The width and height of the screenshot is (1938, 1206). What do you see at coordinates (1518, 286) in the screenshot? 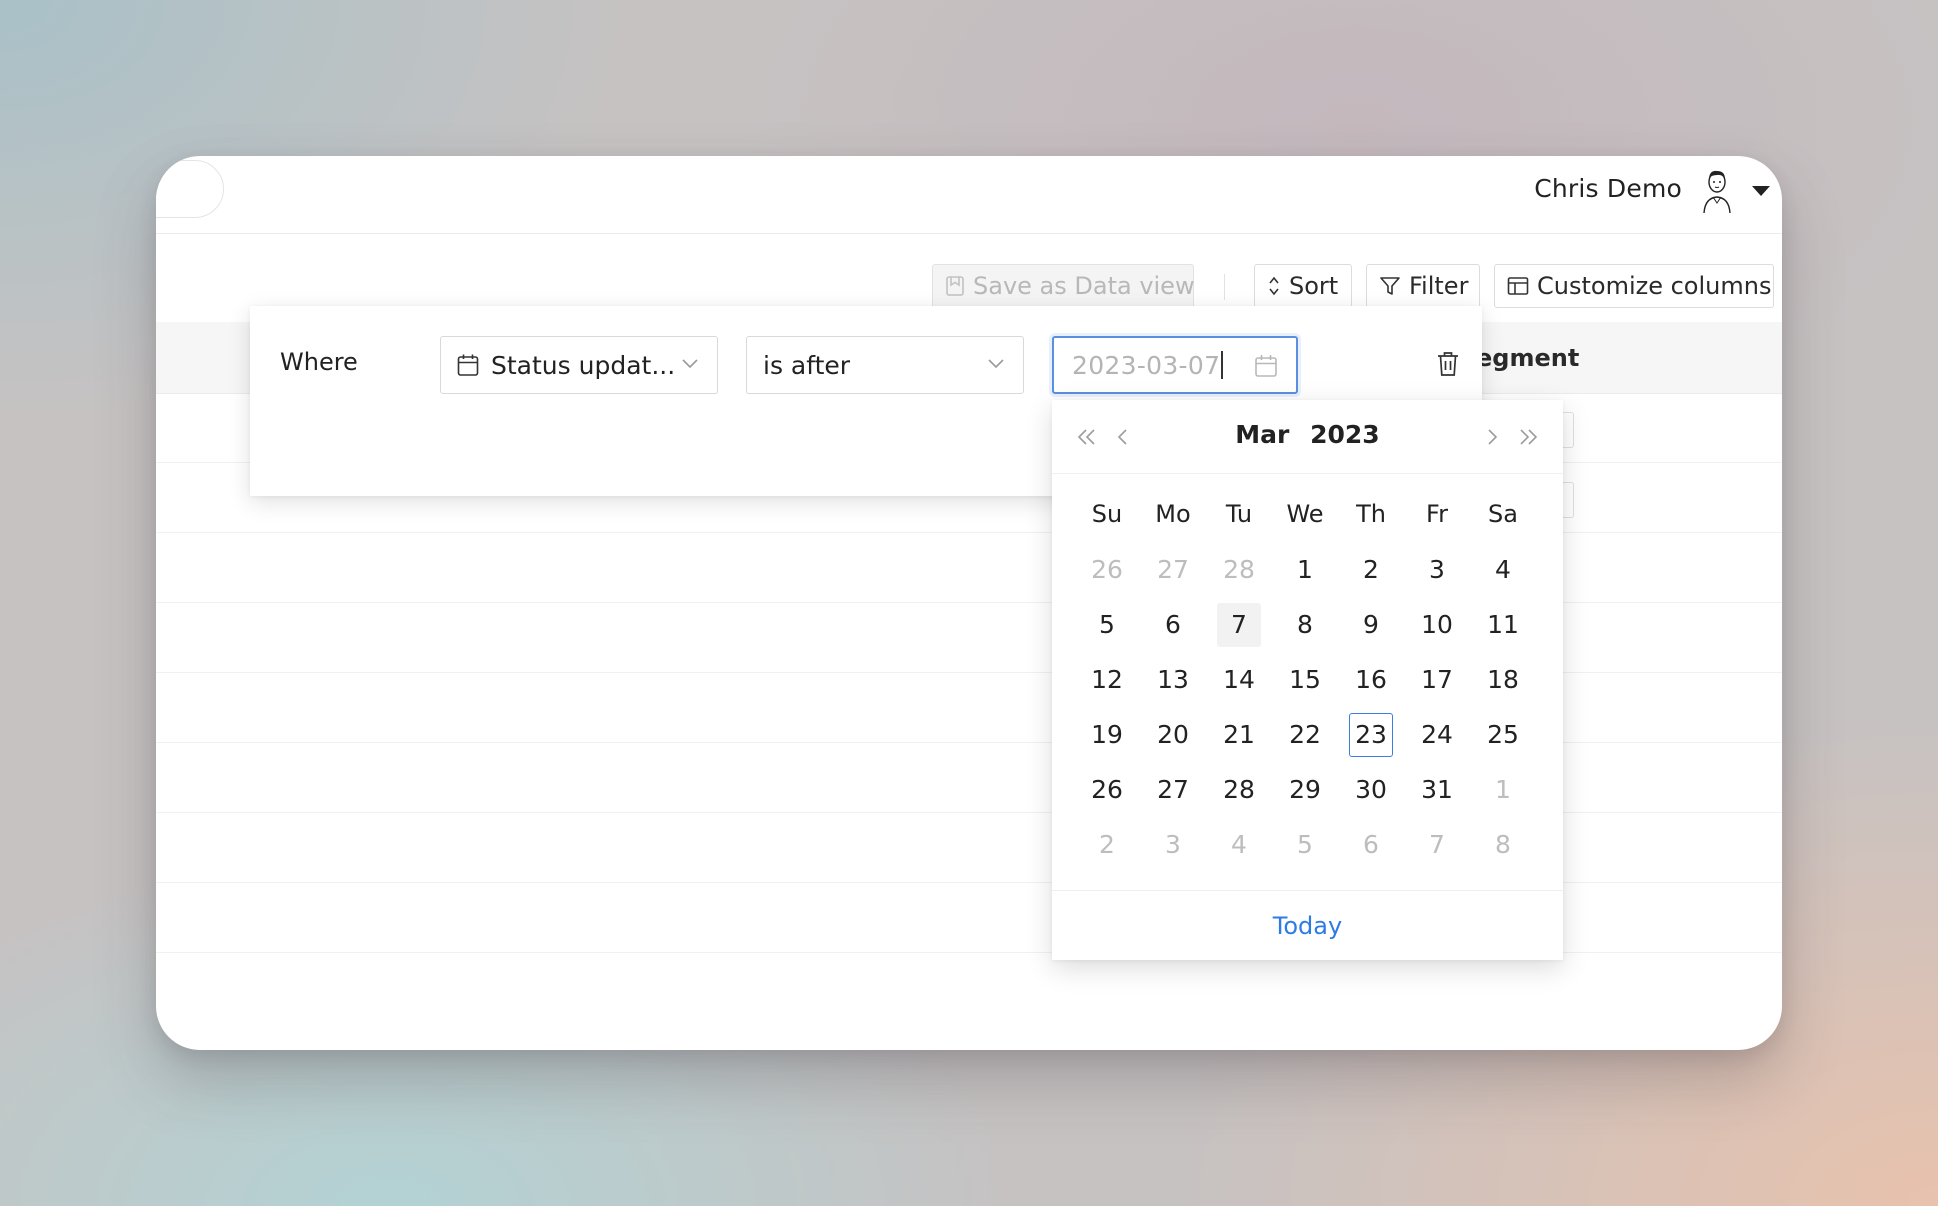
I see `columns-icon` at bounding box center [1518, 286].